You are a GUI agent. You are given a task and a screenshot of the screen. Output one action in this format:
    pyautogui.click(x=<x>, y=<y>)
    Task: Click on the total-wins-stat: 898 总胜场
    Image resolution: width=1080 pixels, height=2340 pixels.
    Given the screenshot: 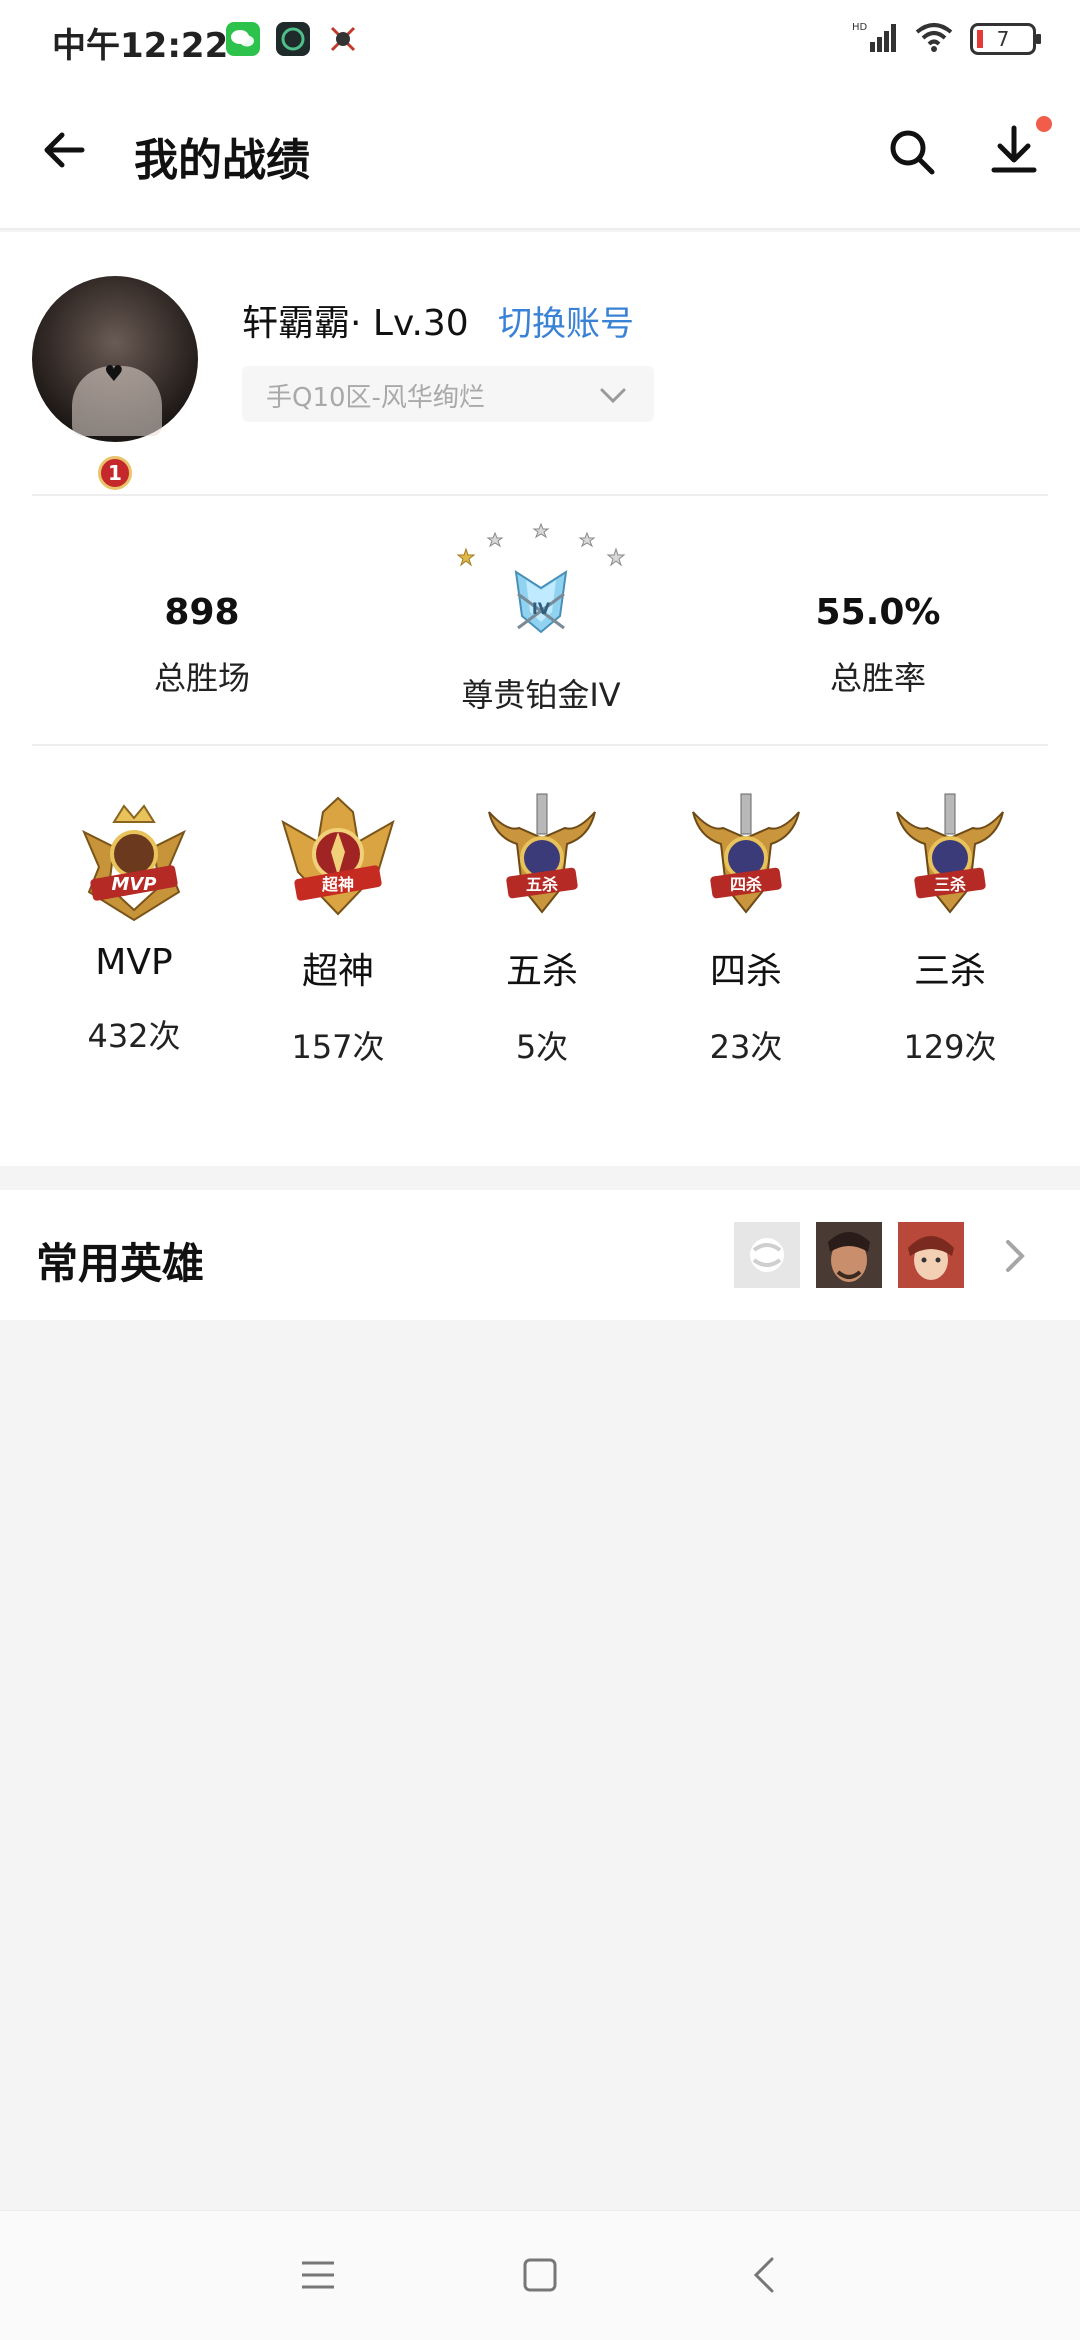 What is the action you would take?
    pyautogui.click(x=202, y=645)
    